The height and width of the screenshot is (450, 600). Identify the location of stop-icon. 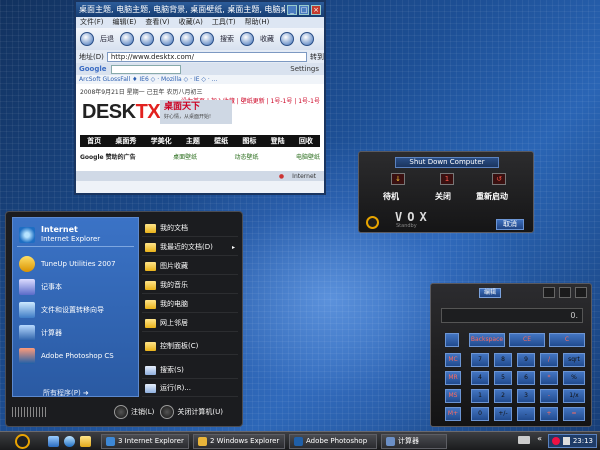
(147, 39).